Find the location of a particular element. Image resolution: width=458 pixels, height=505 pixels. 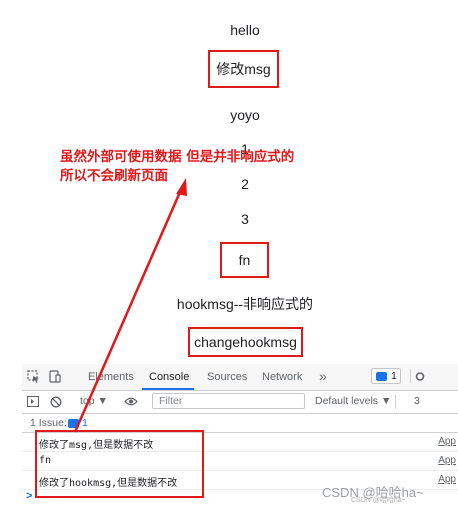

annotation-arrow is located at coordinates (130, 305).